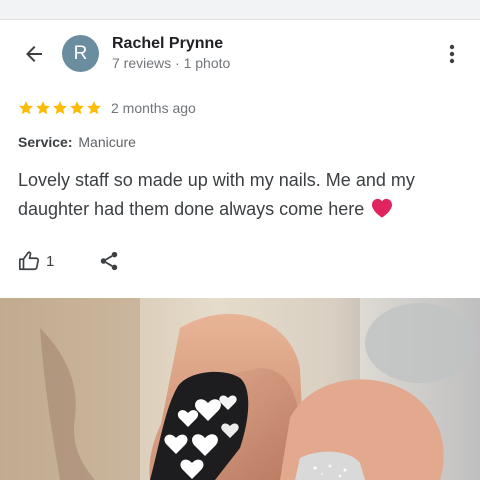  What do you see at coordinates (77, 142) in the screenshot?
I see `service-line: Service: Manicure` at bounding box center [77, 142].